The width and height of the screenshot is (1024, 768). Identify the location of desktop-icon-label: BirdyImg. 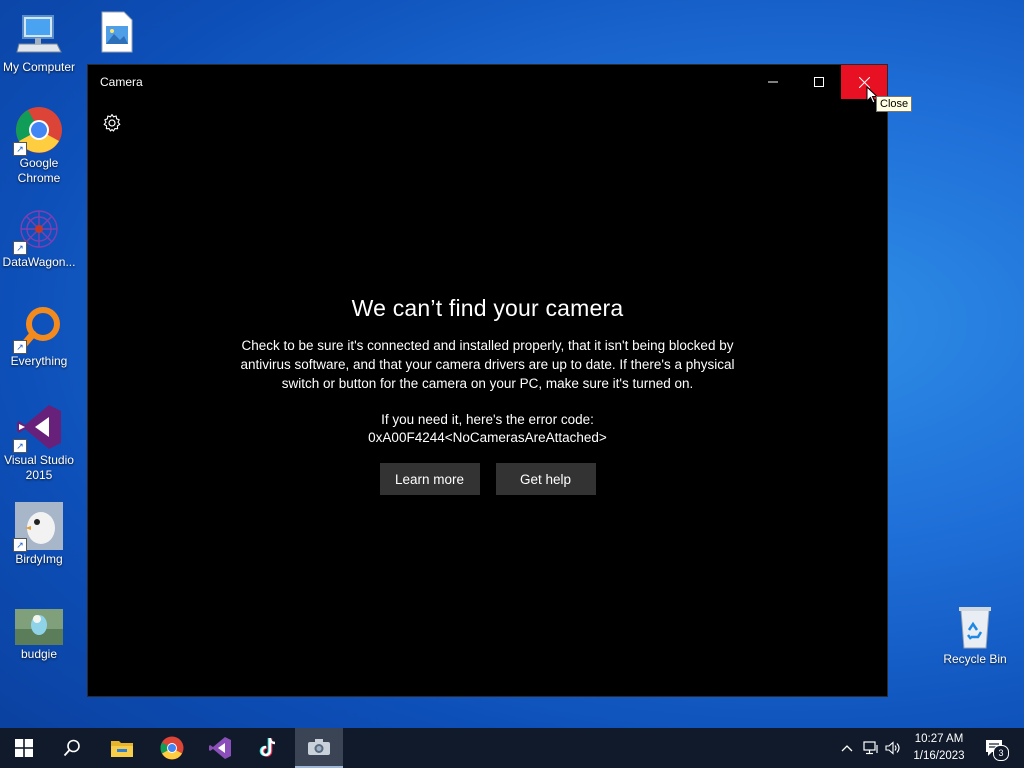
(39, 559).